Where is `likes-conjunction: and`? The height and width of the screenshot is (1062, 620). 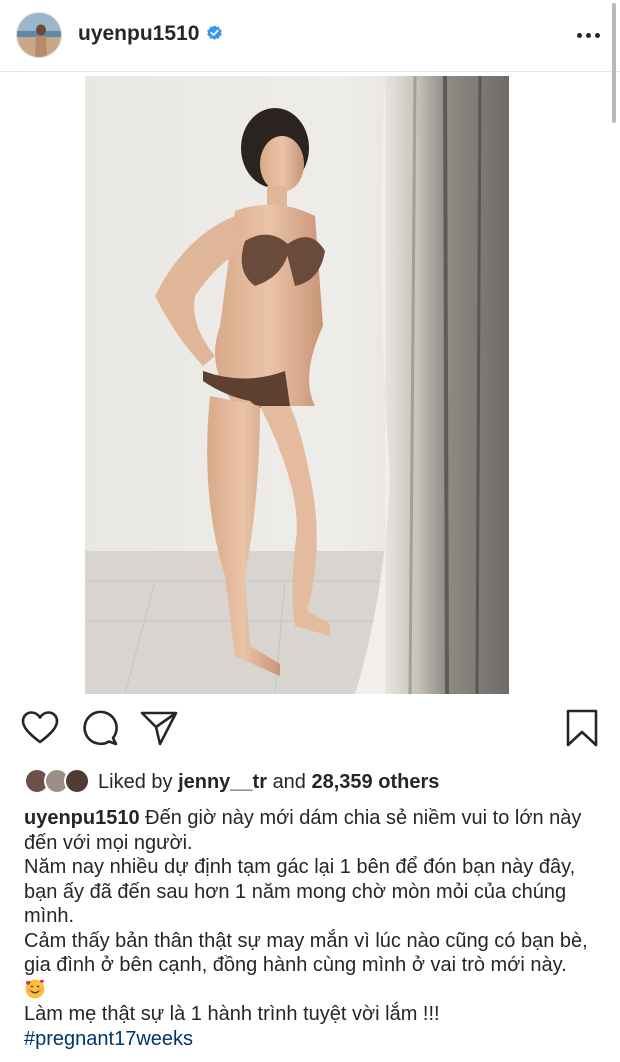 likes-conjunction: and is located at coordinates (289, 782).